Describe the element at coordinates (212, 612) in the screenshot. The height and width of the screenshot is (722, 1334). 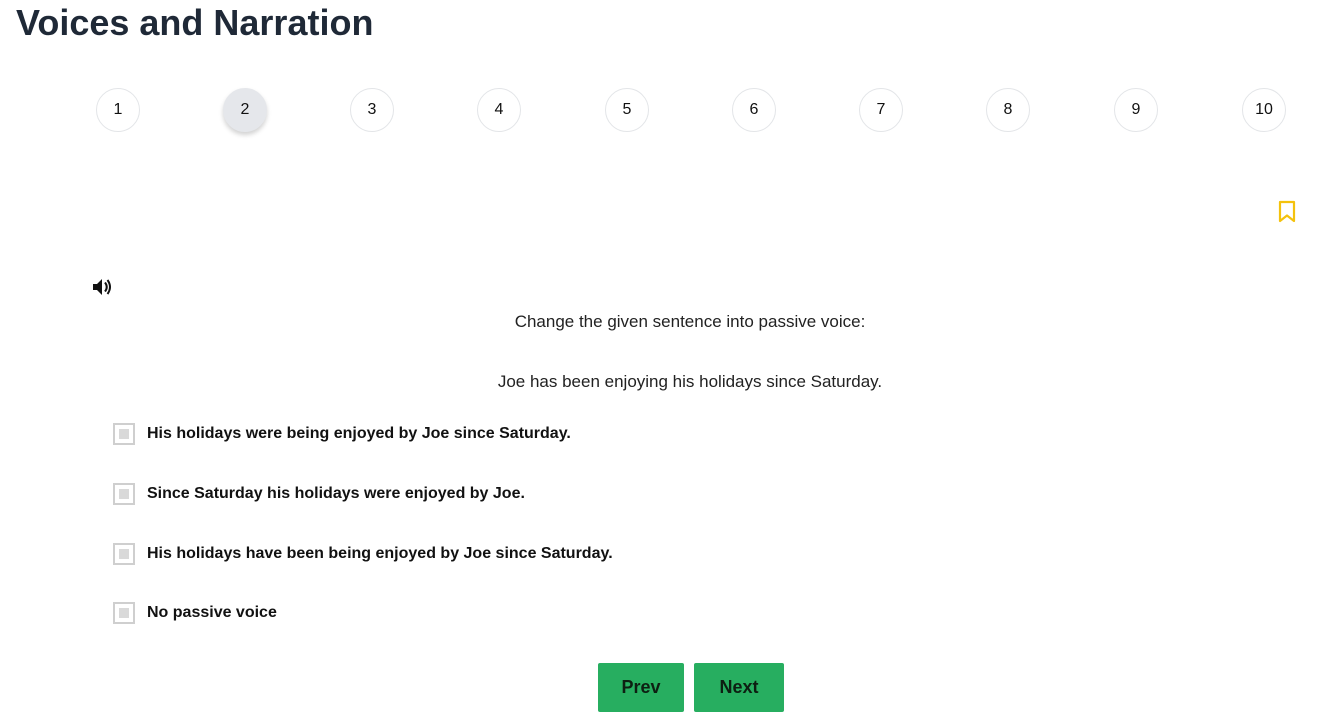
I see `option-label: No passive voice` at that location.